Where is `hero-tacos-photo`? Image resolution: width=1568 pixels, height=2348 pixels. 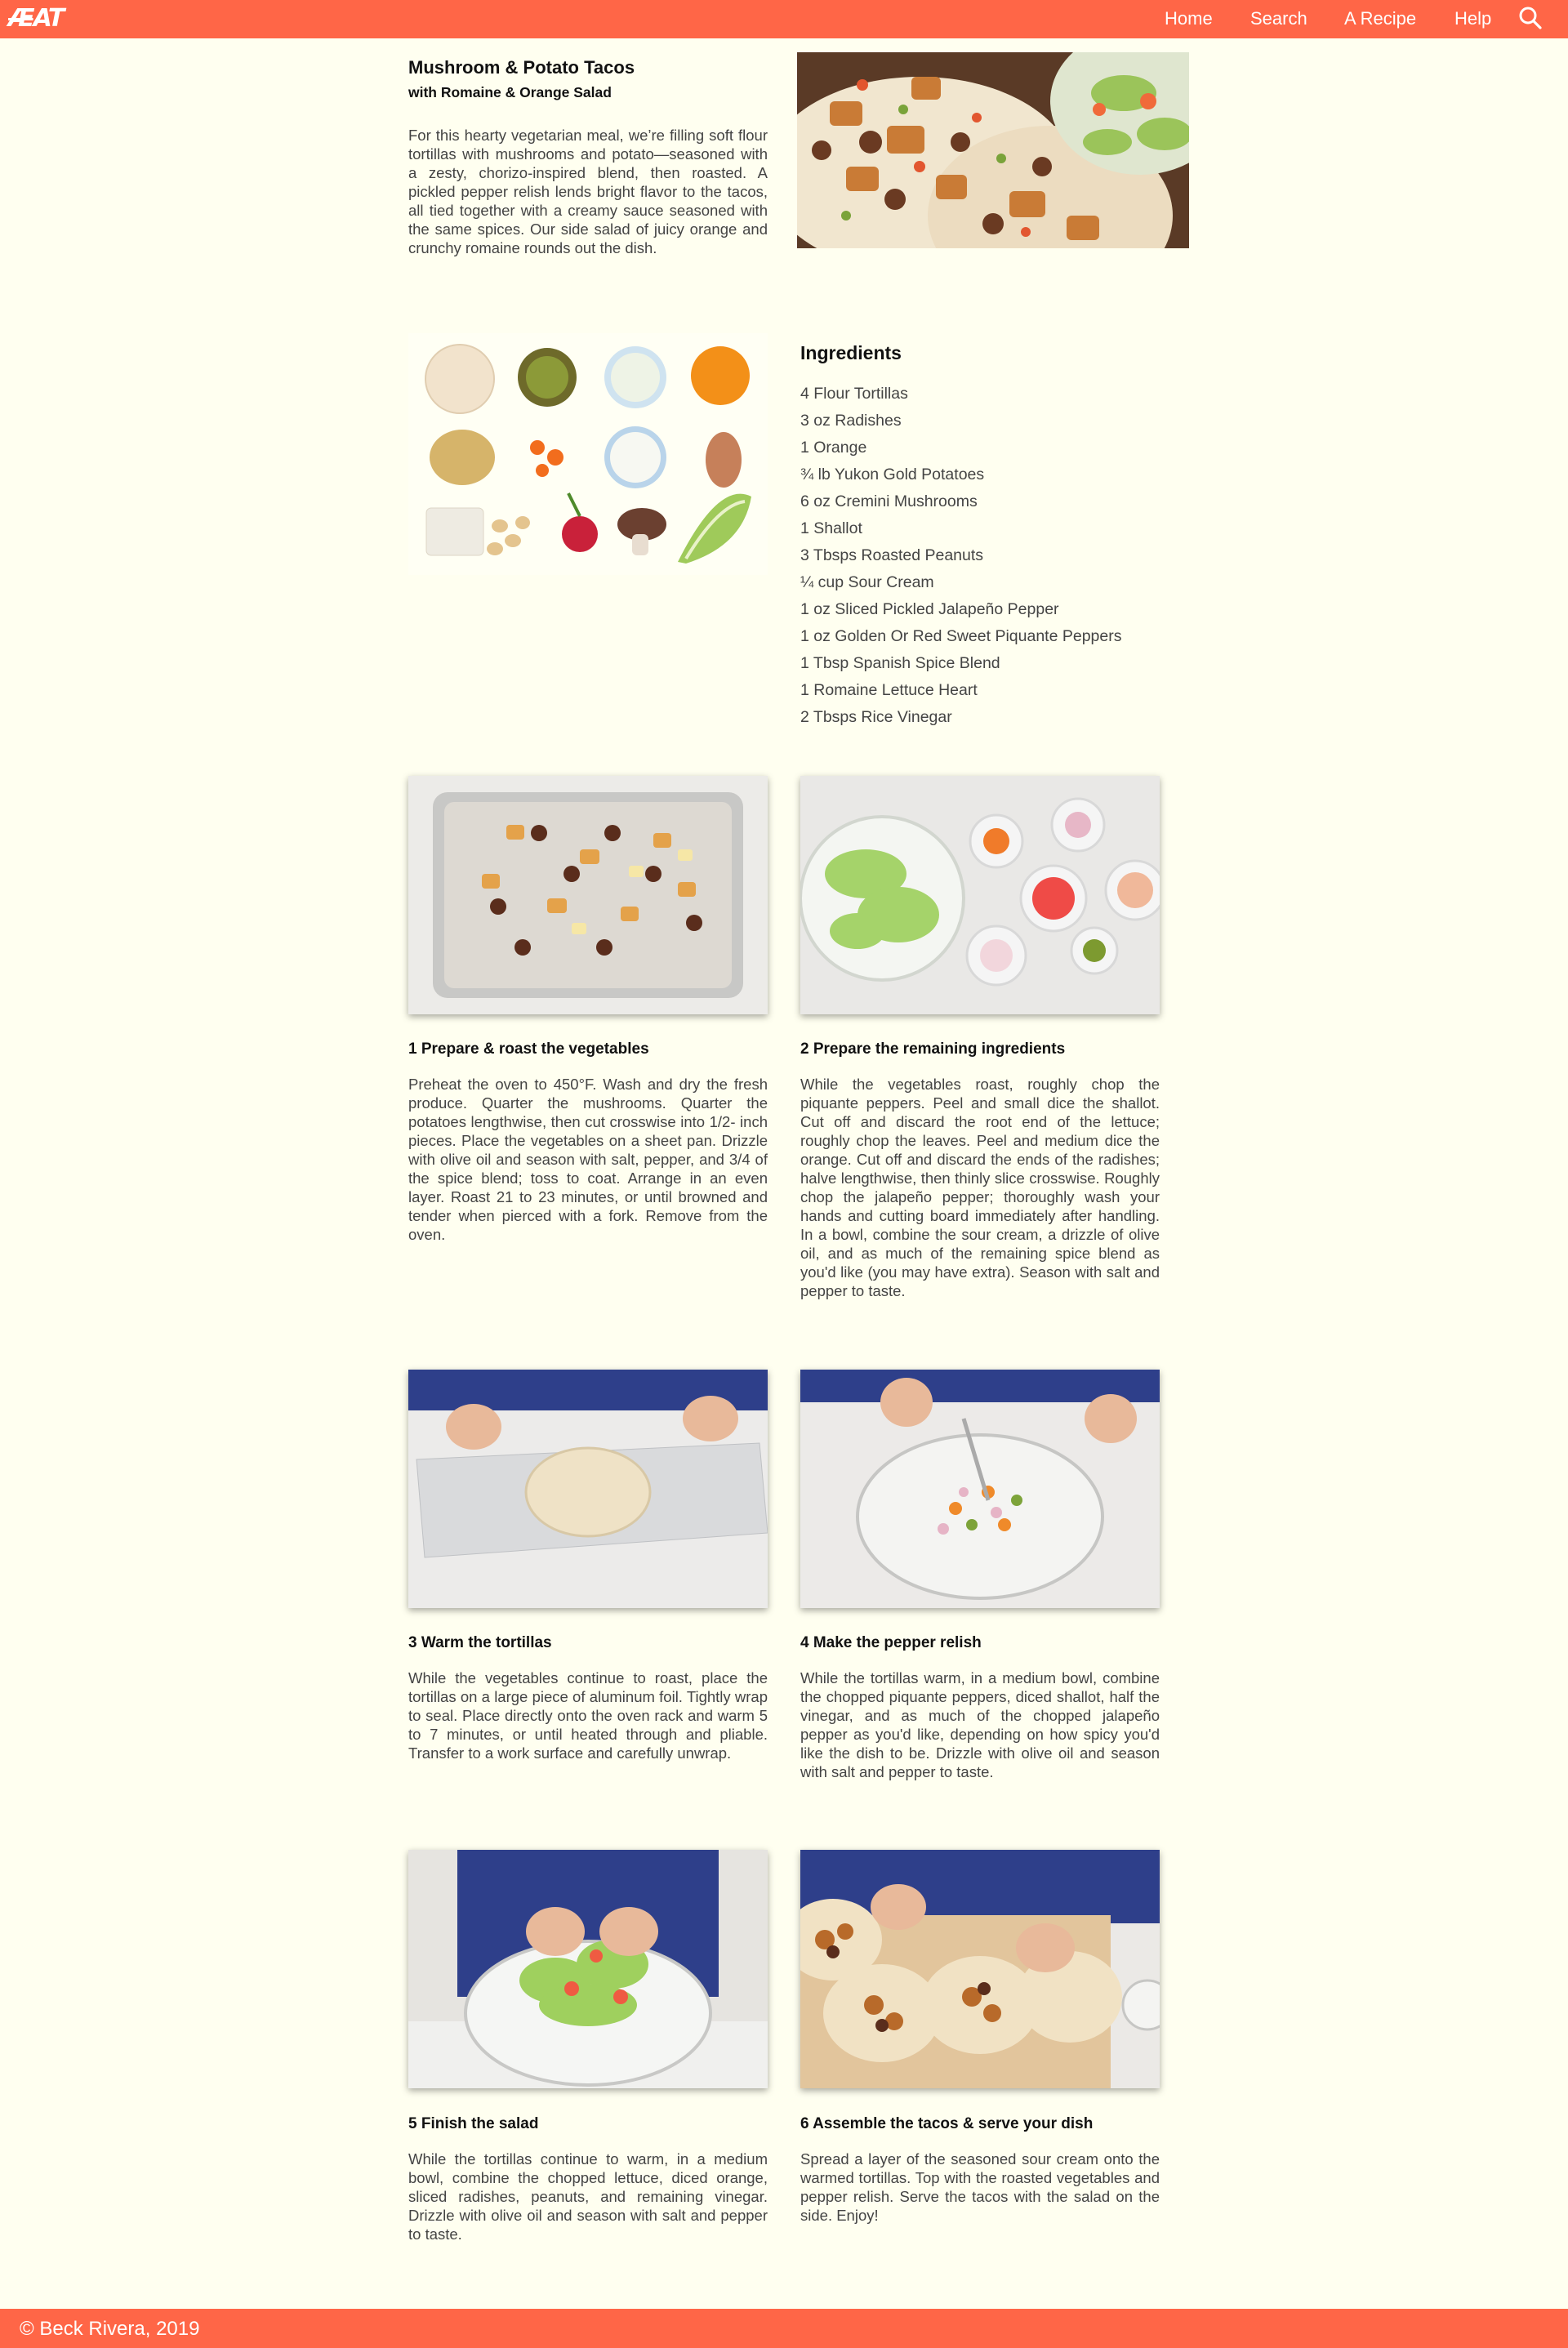
hero-tacos-photo is located at coordinates (993, 150).